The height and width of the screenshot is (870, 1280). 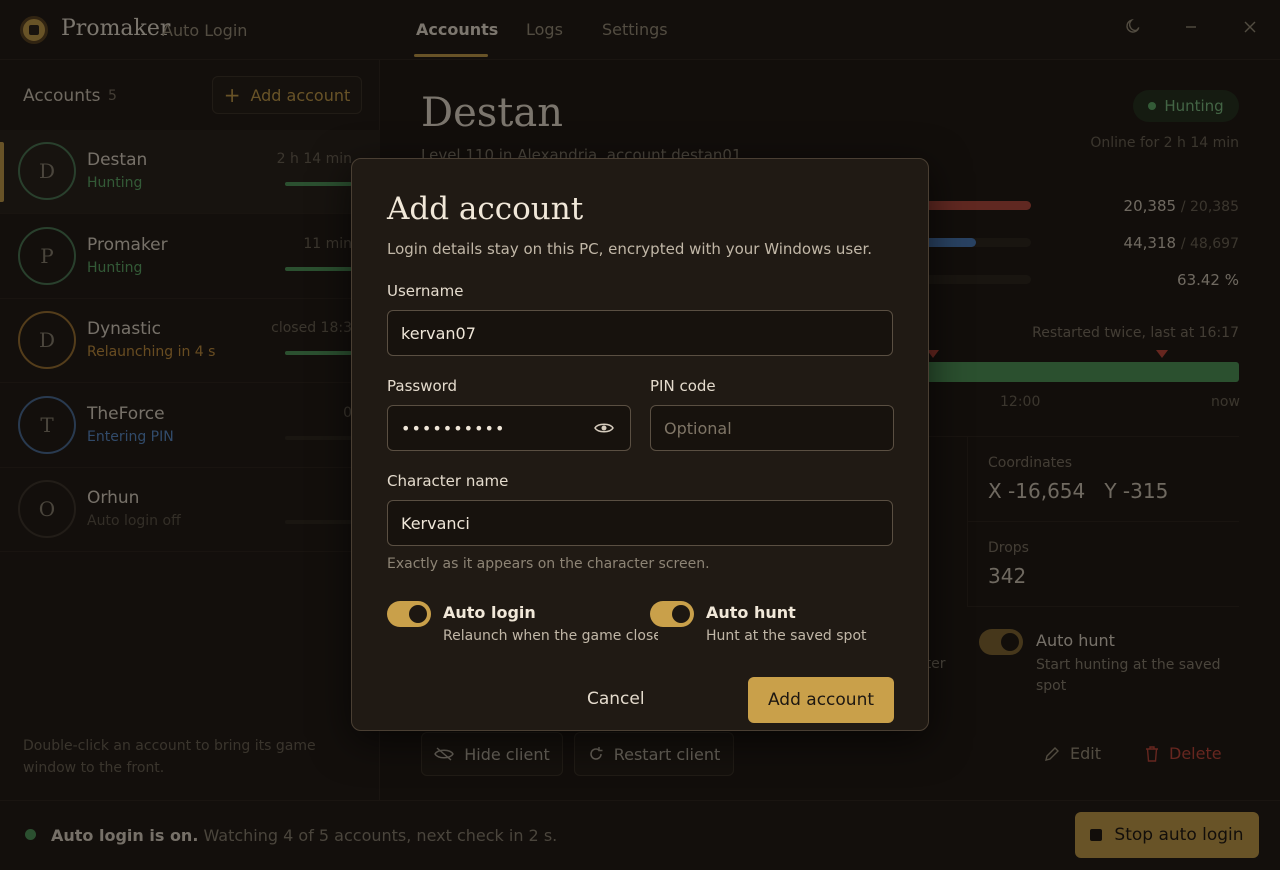 What do you see at coordinates (489, 612) in the screenshot?
I see `auto-login-title: Auto login` at bounding box center [489, 612].